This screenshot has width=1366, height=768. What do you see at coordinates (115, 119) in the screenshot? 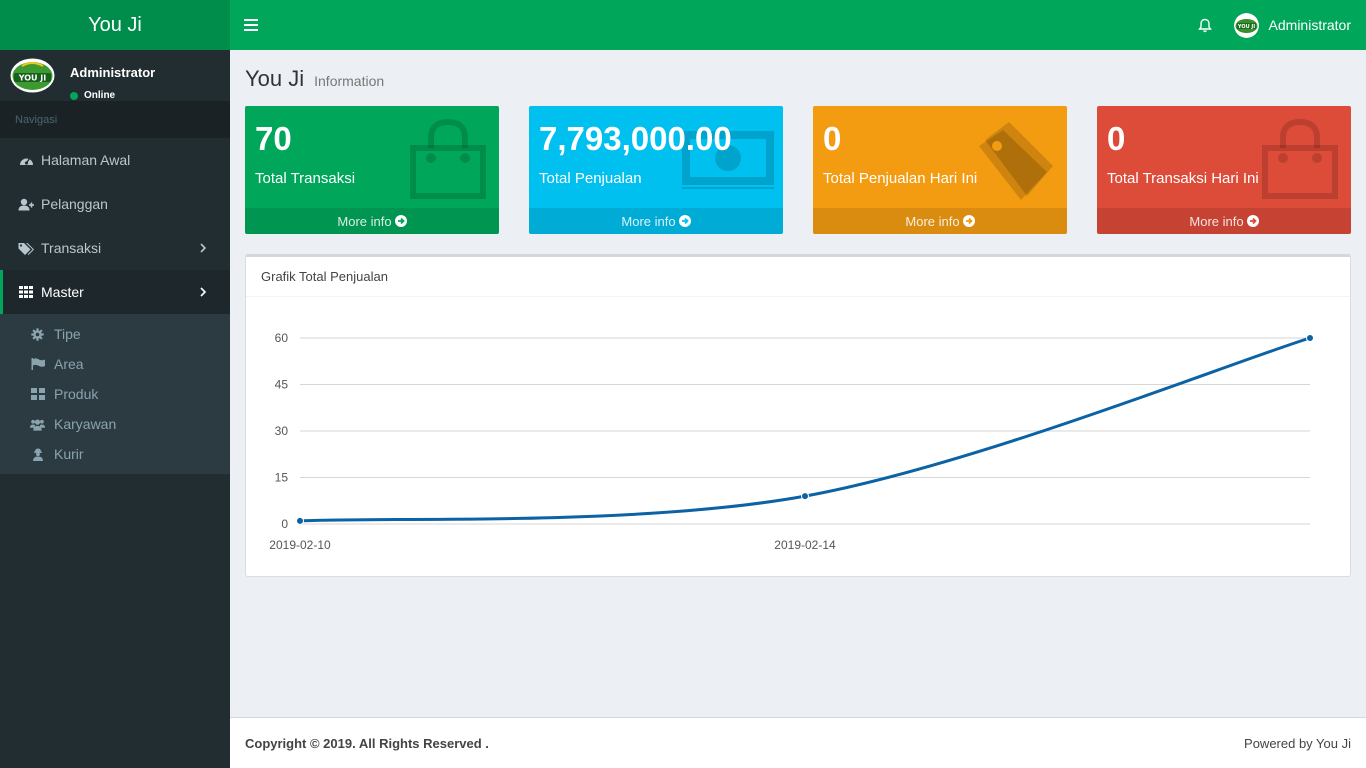
I see `nav-header: Navigasi` at bounding box center [115, 119].